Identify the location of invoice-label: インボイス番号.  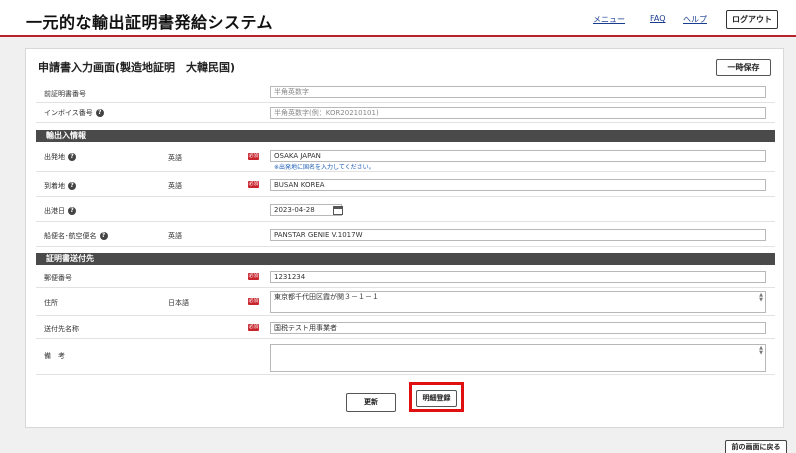
(68, 113).